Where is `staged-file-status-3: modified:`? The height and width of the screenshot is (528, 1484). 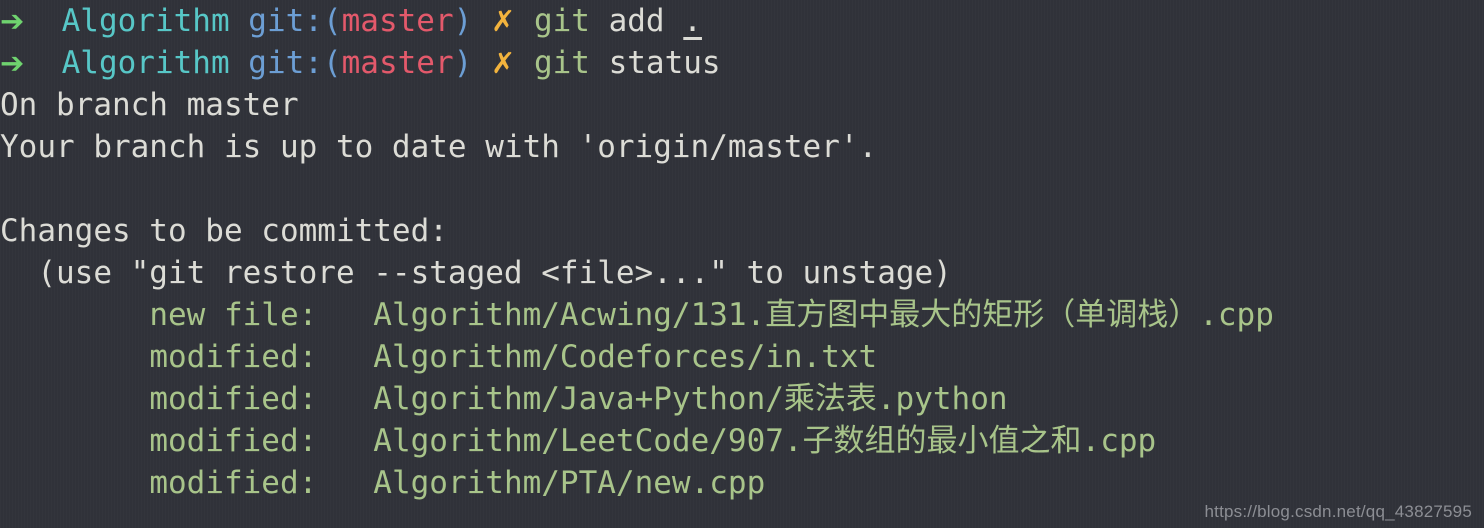 staged-file-status-3: modified: is located at coordinates (233, 399).